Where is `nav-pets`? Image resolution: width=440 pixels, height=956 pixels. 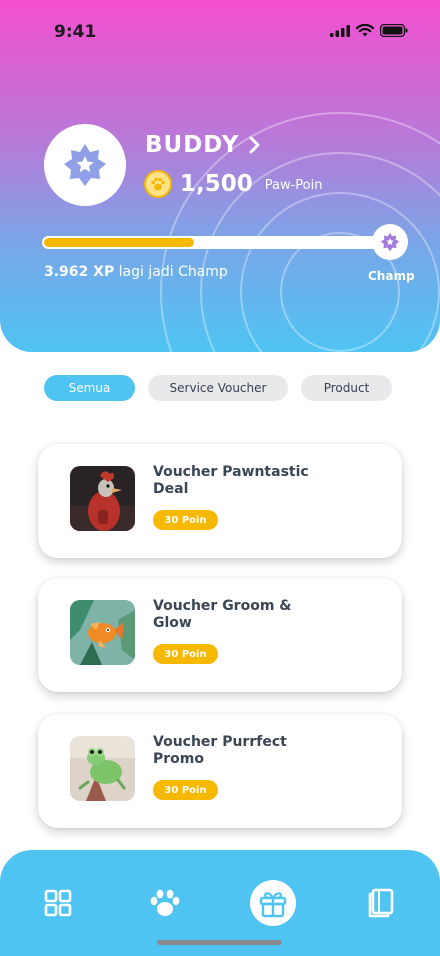 nav-pets is located at coordinates (165, 903).